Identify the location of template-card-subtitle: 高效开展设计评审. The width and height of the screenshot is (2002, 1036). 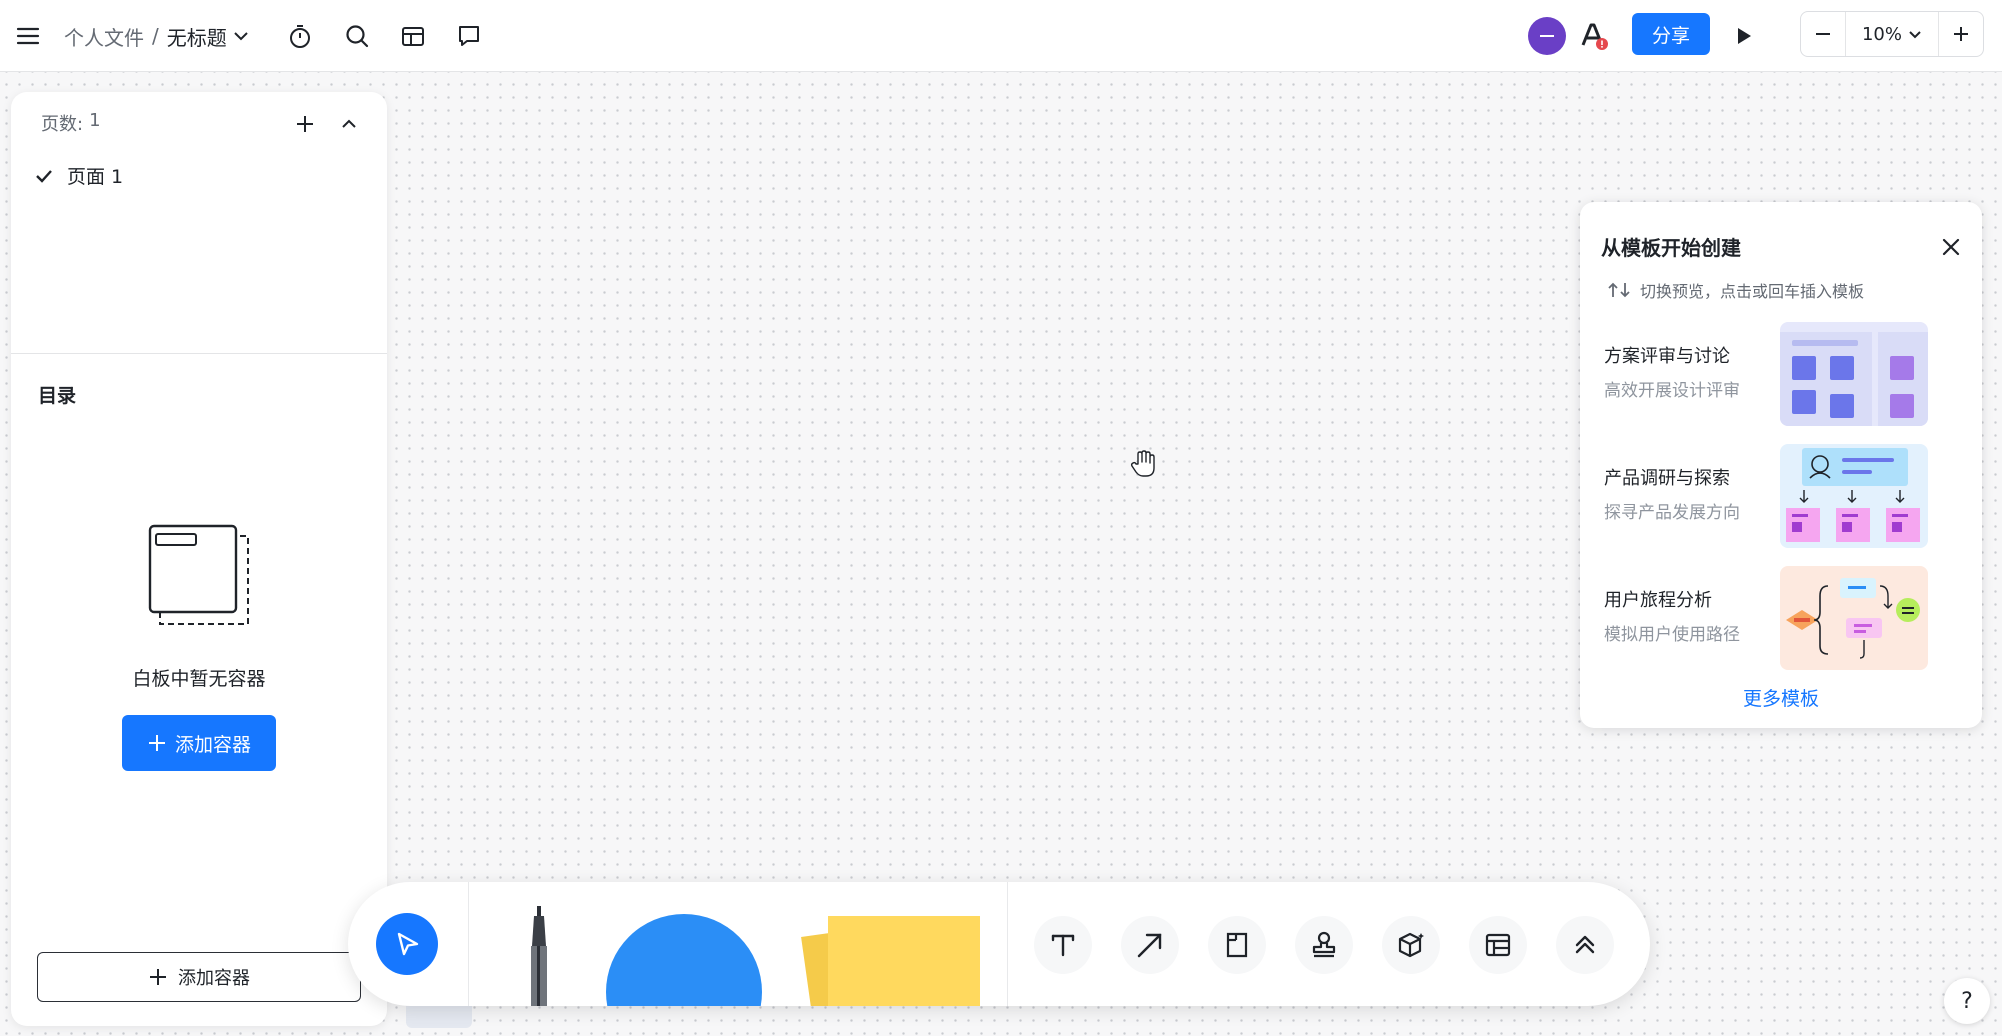
(1672, 391).